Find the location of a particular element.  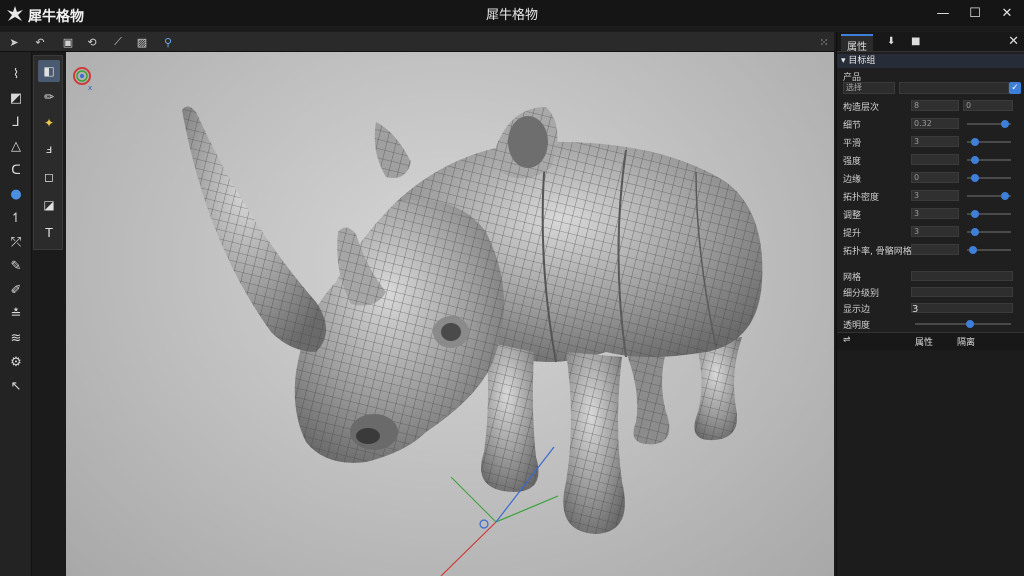

link-icon: ⟲ is located at coordinates (92, 42).